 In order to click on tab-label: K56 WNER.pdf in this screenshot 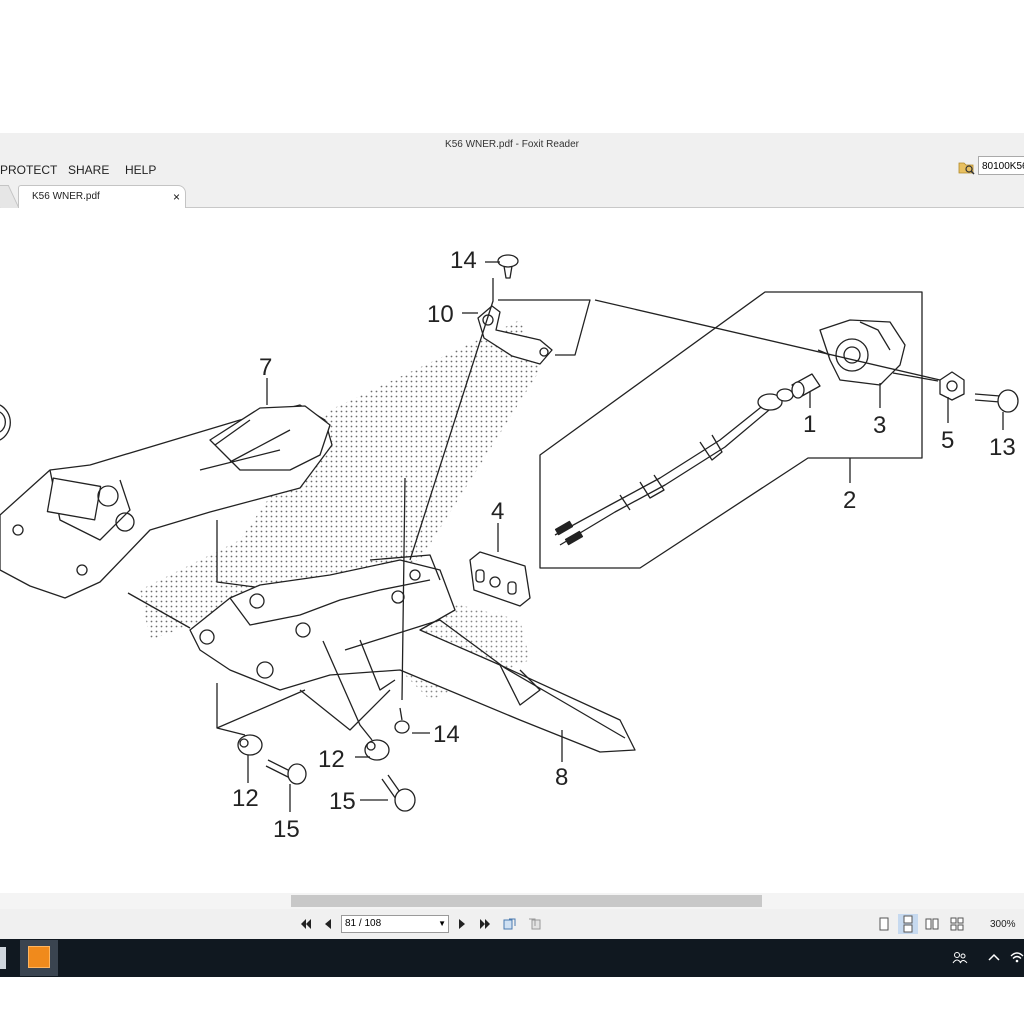, I will do `click(66, 196)`.